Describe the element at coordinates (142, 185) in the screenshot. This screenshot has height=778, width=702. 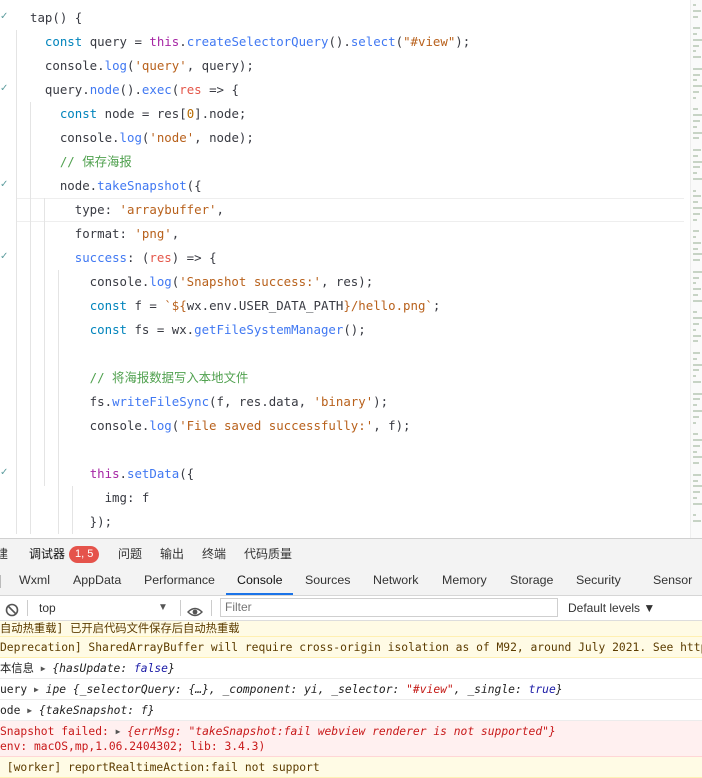
I see `code-token: takeSnapshot` at that location.